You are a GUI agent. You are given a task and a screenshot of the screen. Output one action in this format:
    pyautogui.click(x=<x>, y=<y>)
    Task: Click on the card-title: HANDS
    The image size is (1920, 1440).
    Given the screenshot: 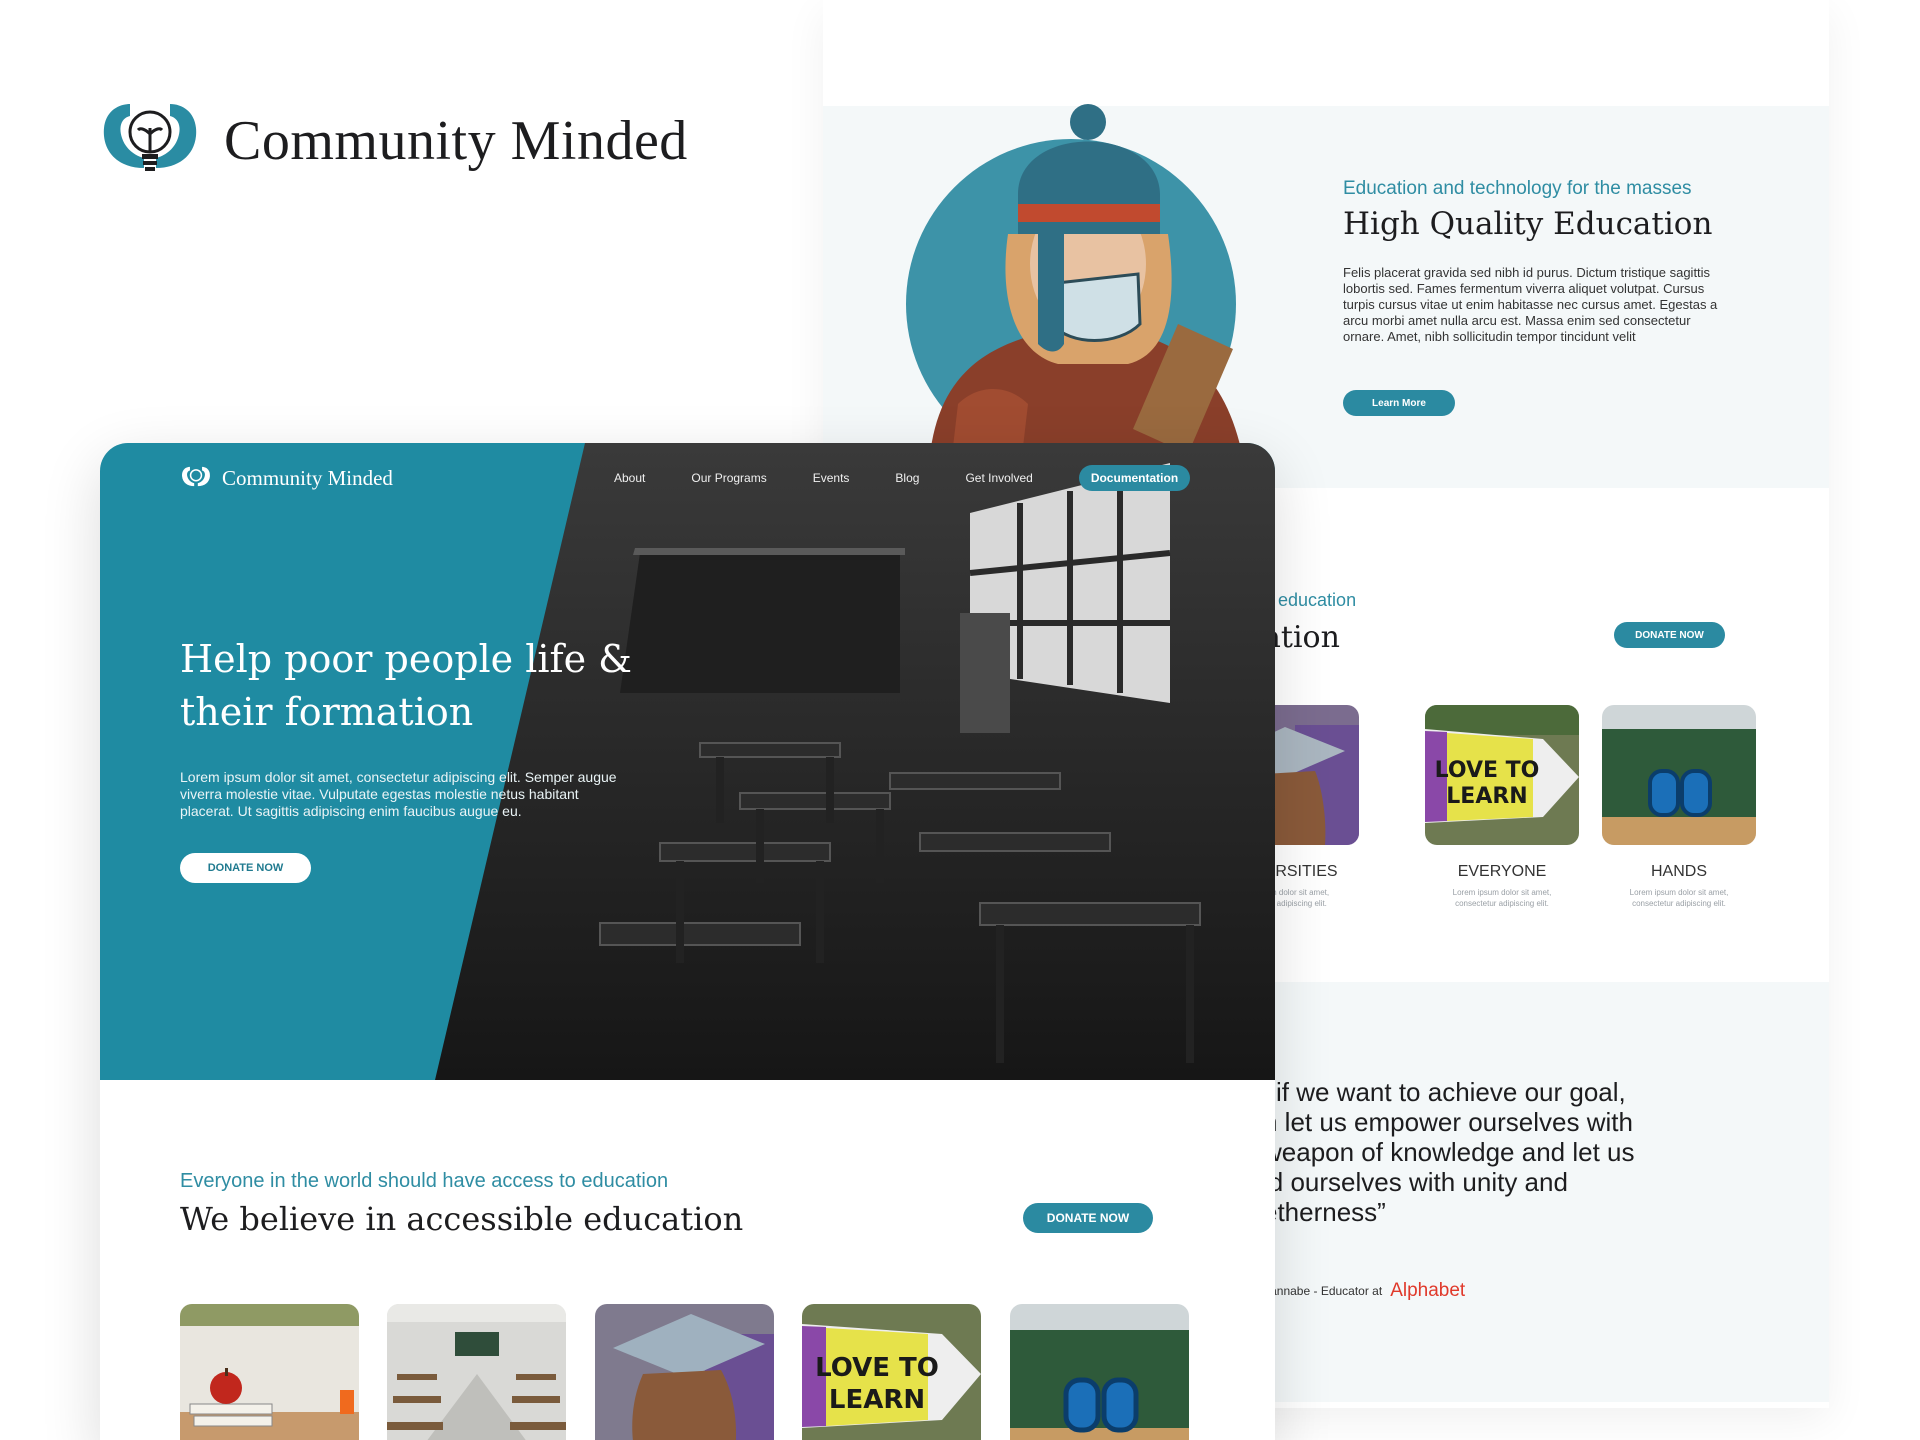 What is the action you would take?
    pyautogui.click(x=1678, y=871)
    